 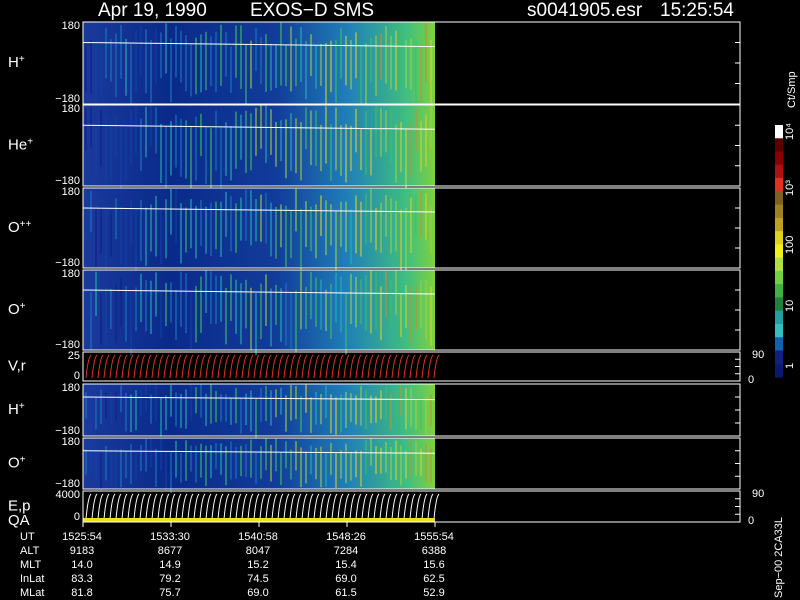 I want to click on ephem-value: 1525:54, so click(x=82, y=537).